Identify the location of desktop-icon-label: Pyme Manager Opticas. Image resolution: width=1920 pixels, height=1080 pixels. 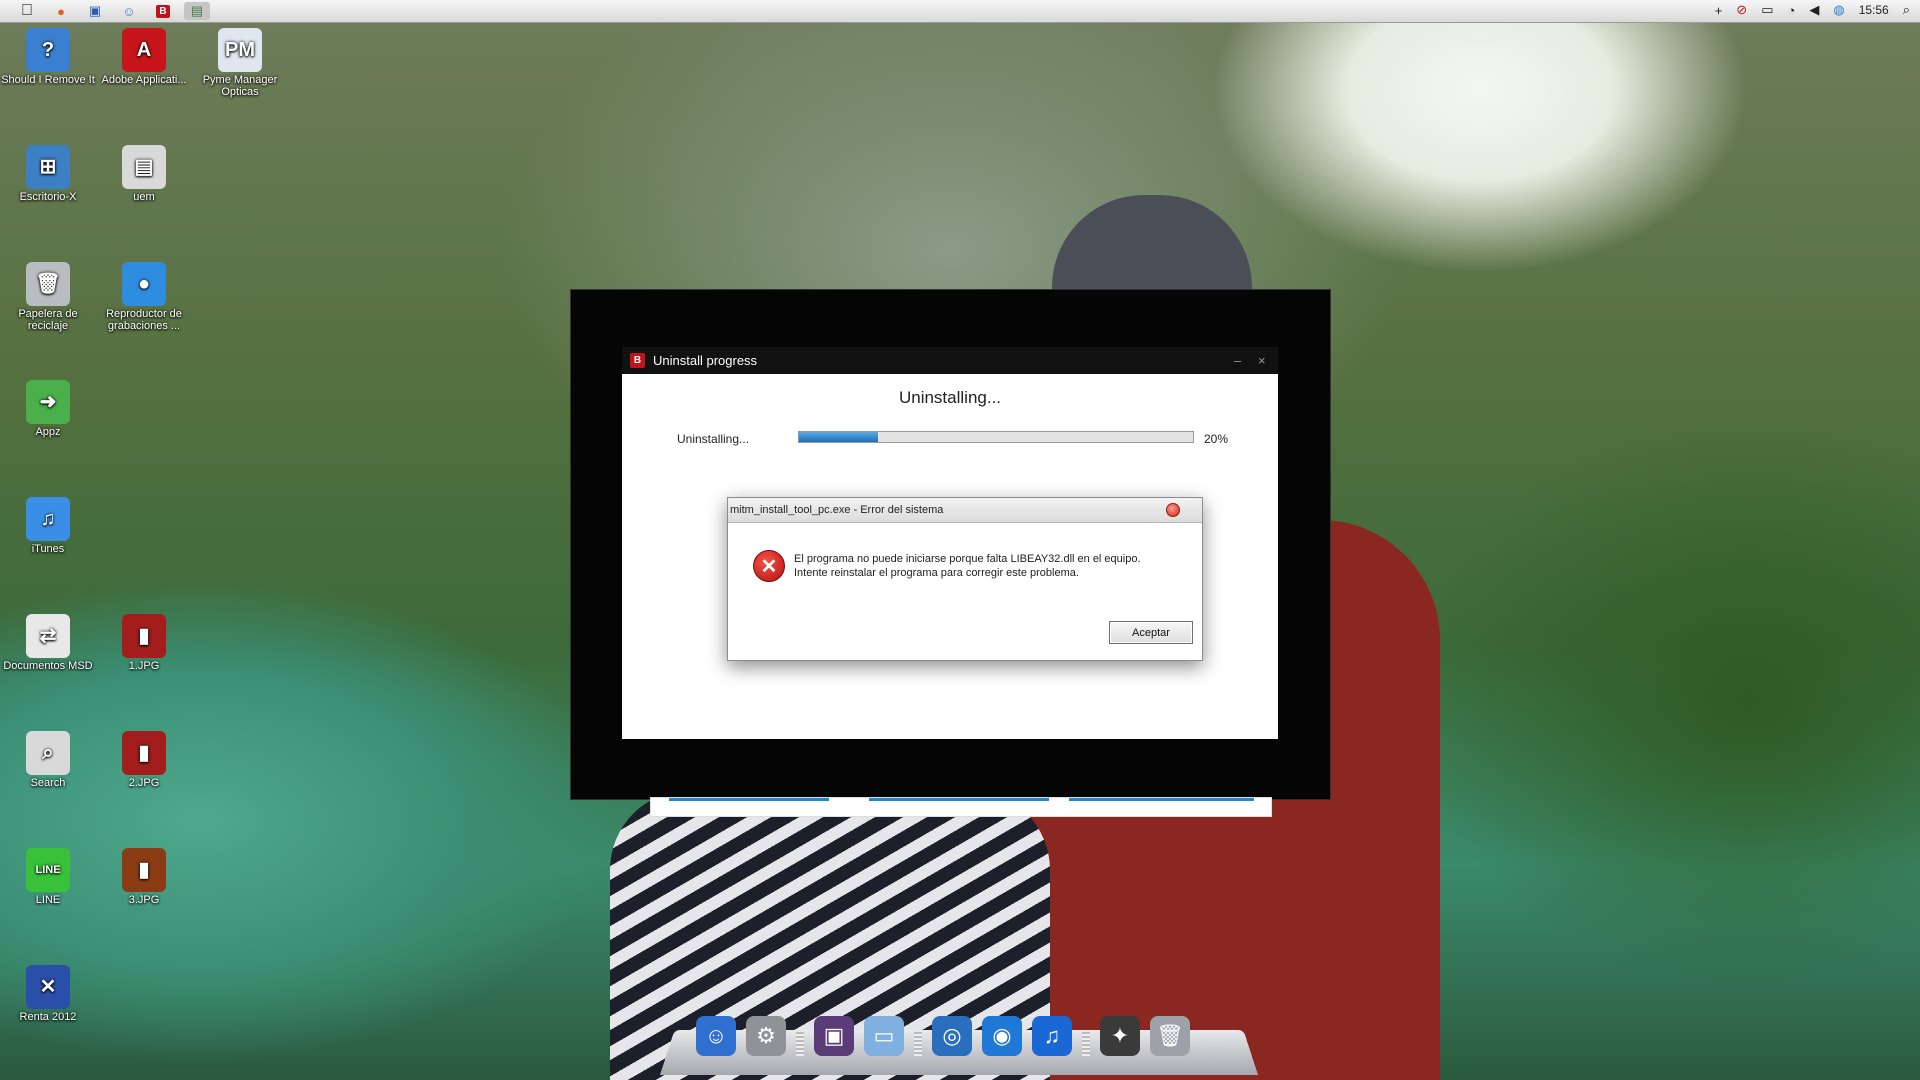
(240, 86).